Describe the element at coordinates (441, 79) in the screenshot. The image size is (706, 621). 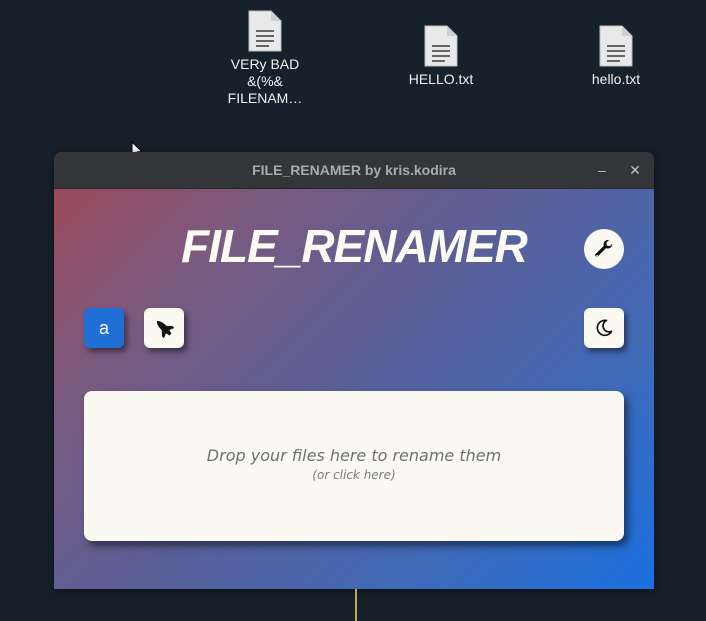
I see `desktop-file-label: HELLO.txt` at that location.